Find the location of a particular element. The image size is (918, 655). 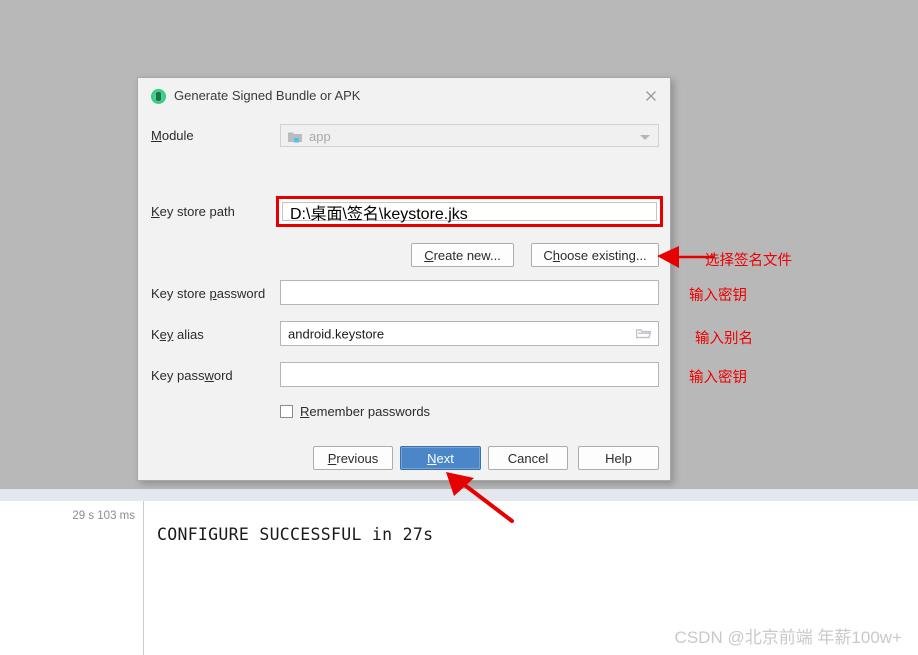

previous-button: Previous is located at coordinates (353, 458).